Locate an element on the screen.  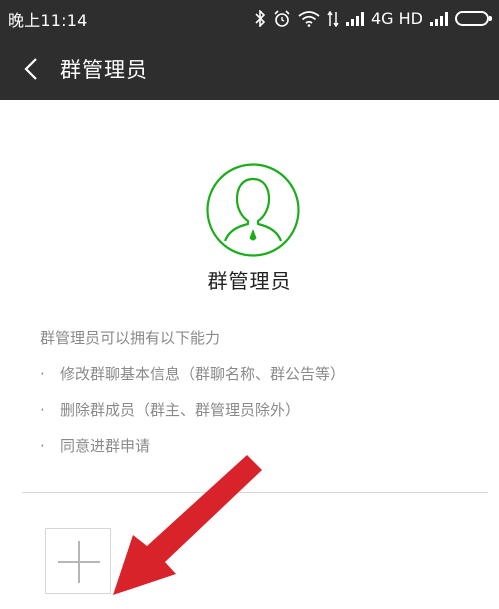
permission-text: 删除群成员（群主、群管理员除外） is located at coordinates (180, 410).